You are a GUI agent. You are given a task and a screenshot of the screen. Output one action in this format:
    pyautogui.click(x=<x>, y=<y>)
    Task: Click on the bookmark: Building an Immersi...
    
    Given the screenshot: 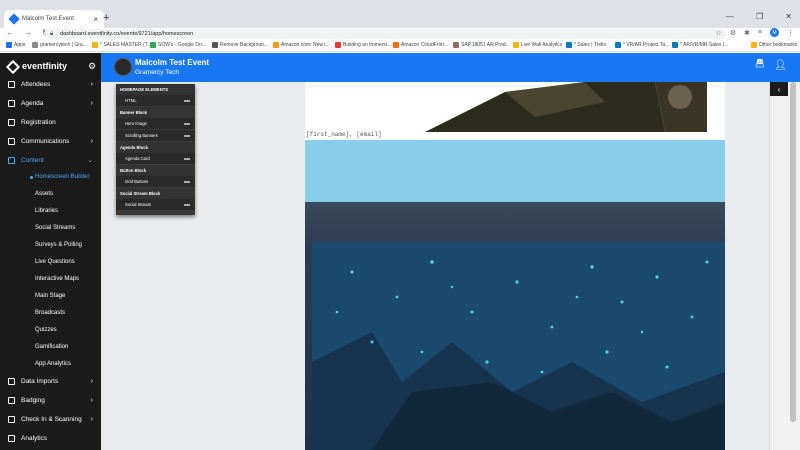 What is the action you would take?
    pyautogui.click(x=363, y=45)
    